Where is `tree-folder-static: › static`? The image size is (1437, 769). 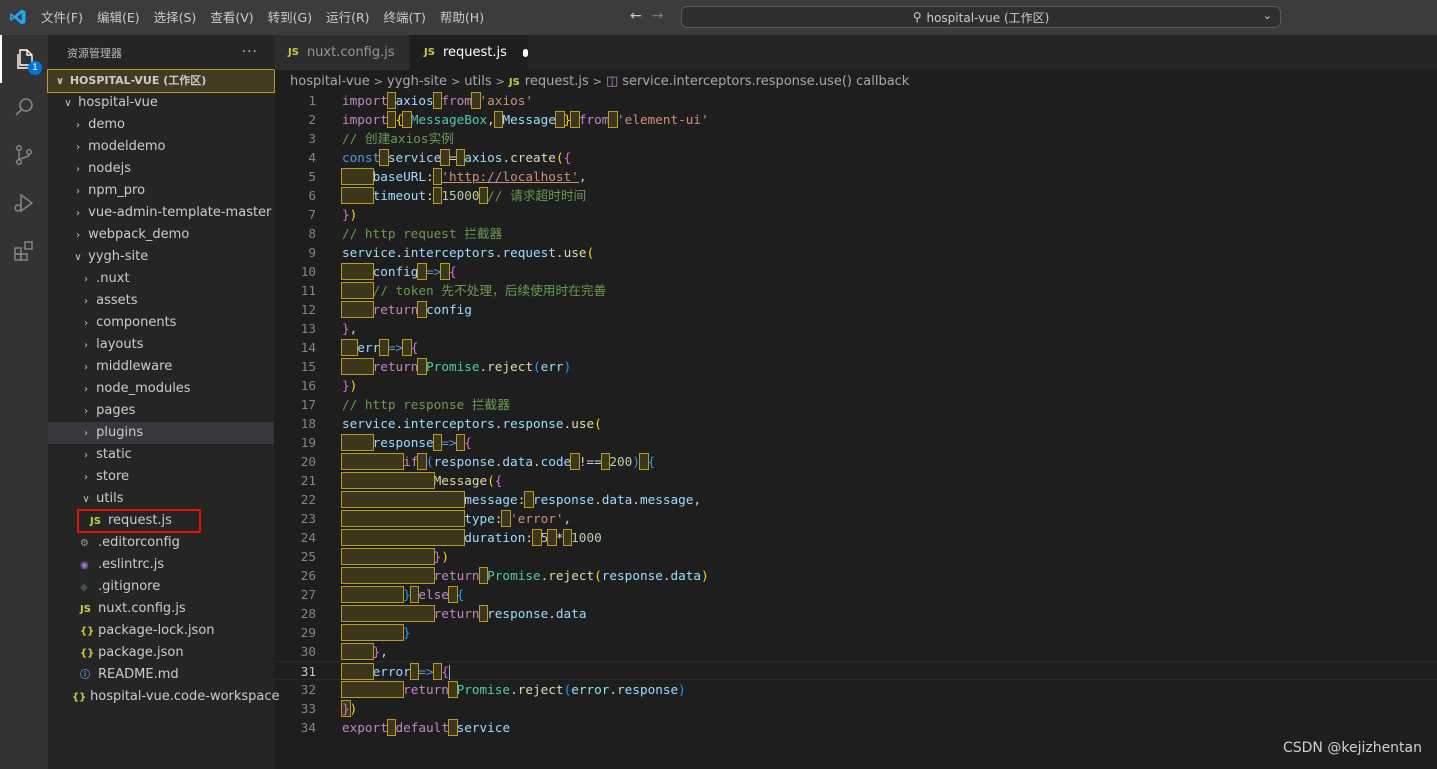 tree-folder-static: › static is located at coordinates (161, 455).